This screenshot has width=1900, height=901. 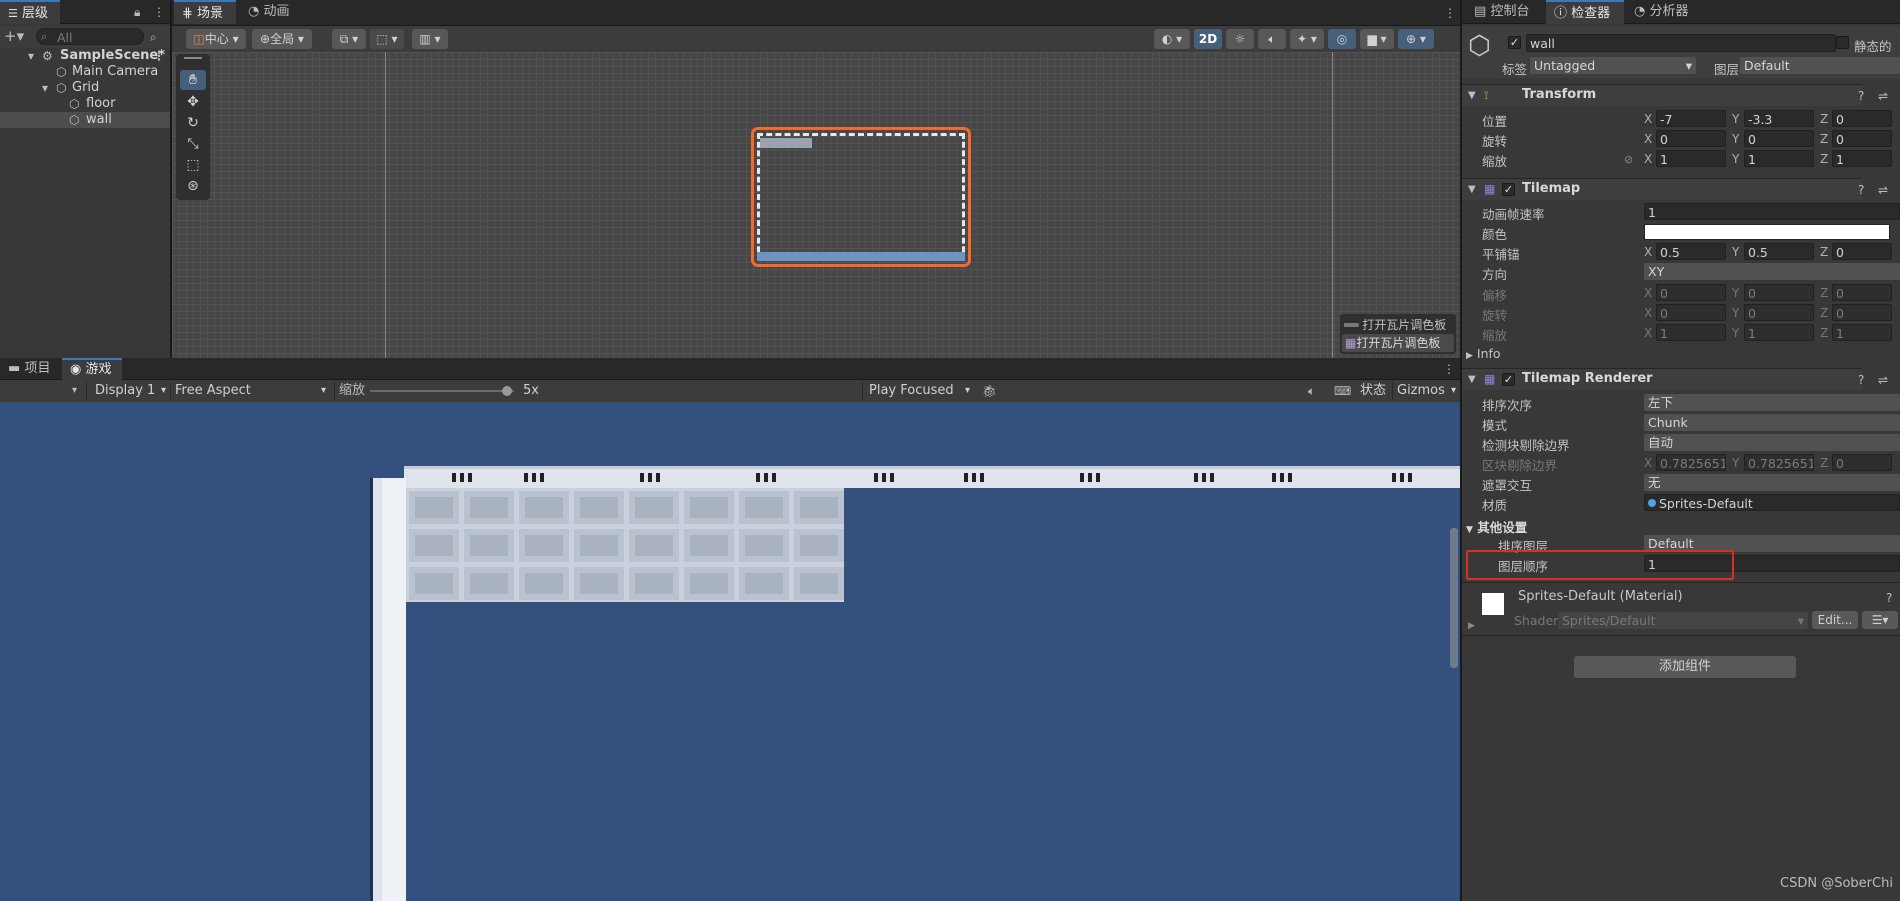 What do you see at coordinates (85, 104) in the screenshot?
I see `list-item-floor: ⬡ floor` at bounding box center [85, 104].